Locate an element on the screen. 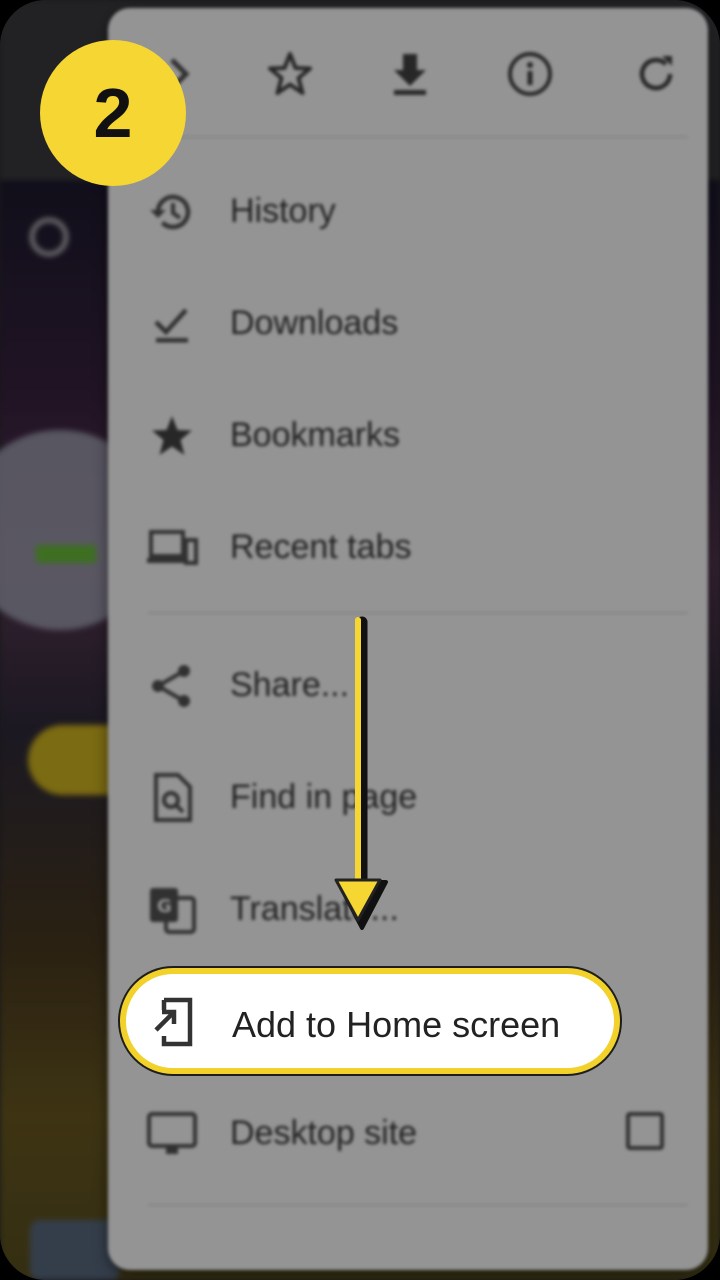  step-number: 2 is located at coordinates (113, 113).